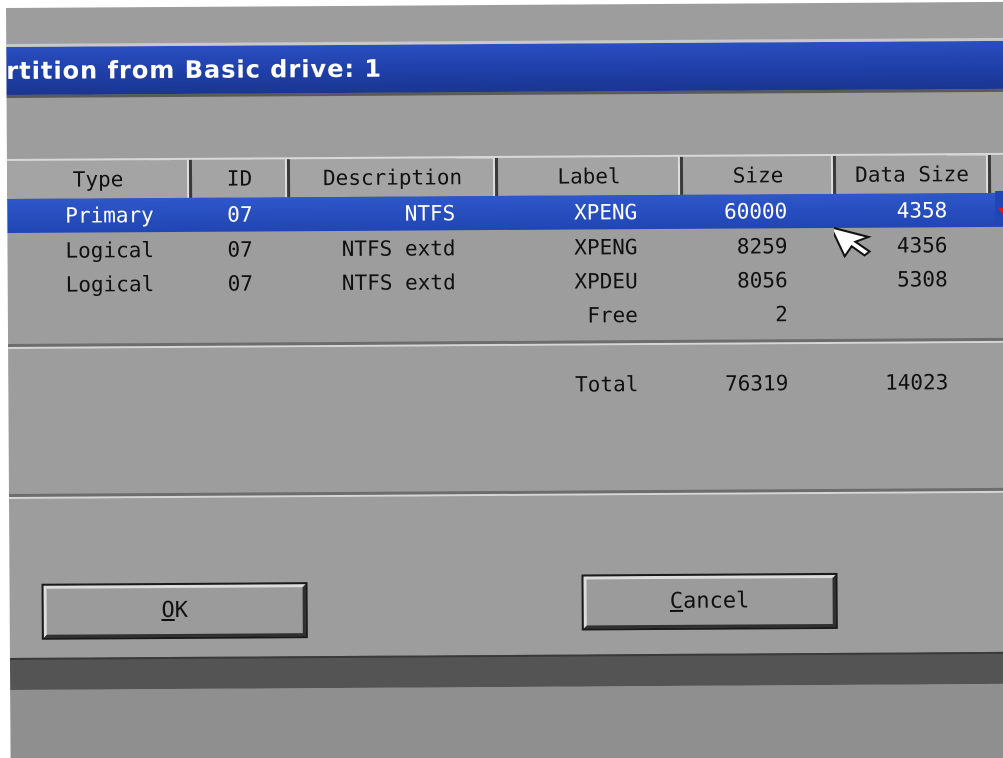  What do you see at coordinates (505, 343) in the screenshot?
I see `table-divider` at bounding box center [505, 343].